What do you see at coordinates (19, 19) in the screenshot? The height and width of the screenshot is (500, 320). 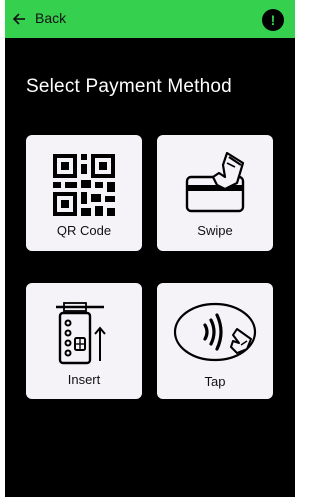 I see `arrow-left-icon` at bounding box center [19, 19].